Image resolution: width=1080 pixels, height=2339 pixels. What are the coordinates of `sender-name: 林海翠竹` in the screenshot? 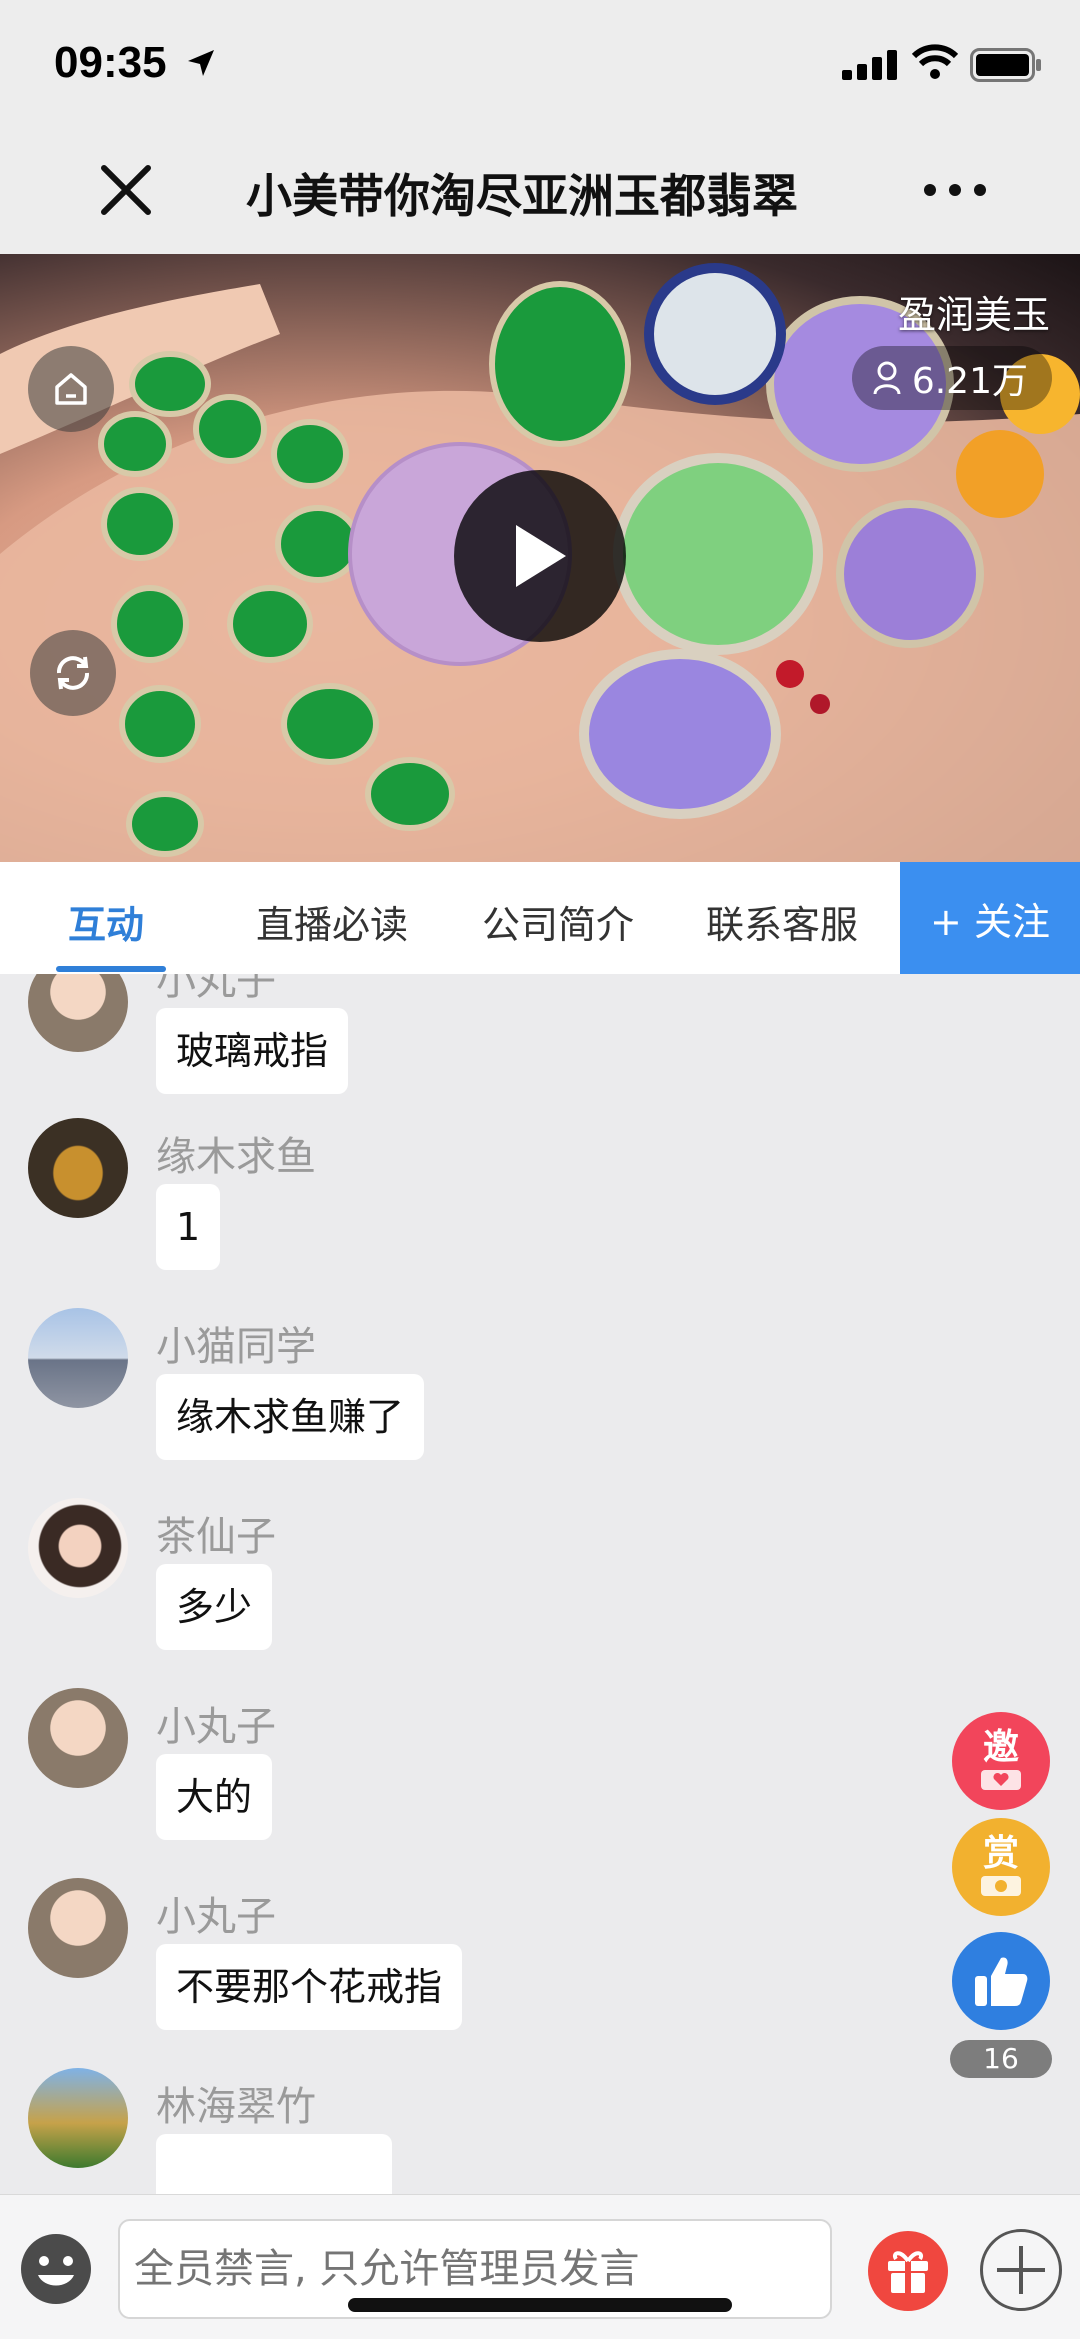 It's located at (236, 2107).